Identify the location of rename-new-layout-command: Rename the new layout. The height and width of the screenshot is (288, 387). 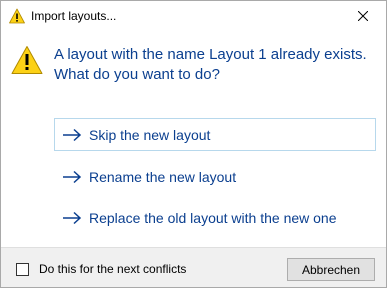
(215, 176).